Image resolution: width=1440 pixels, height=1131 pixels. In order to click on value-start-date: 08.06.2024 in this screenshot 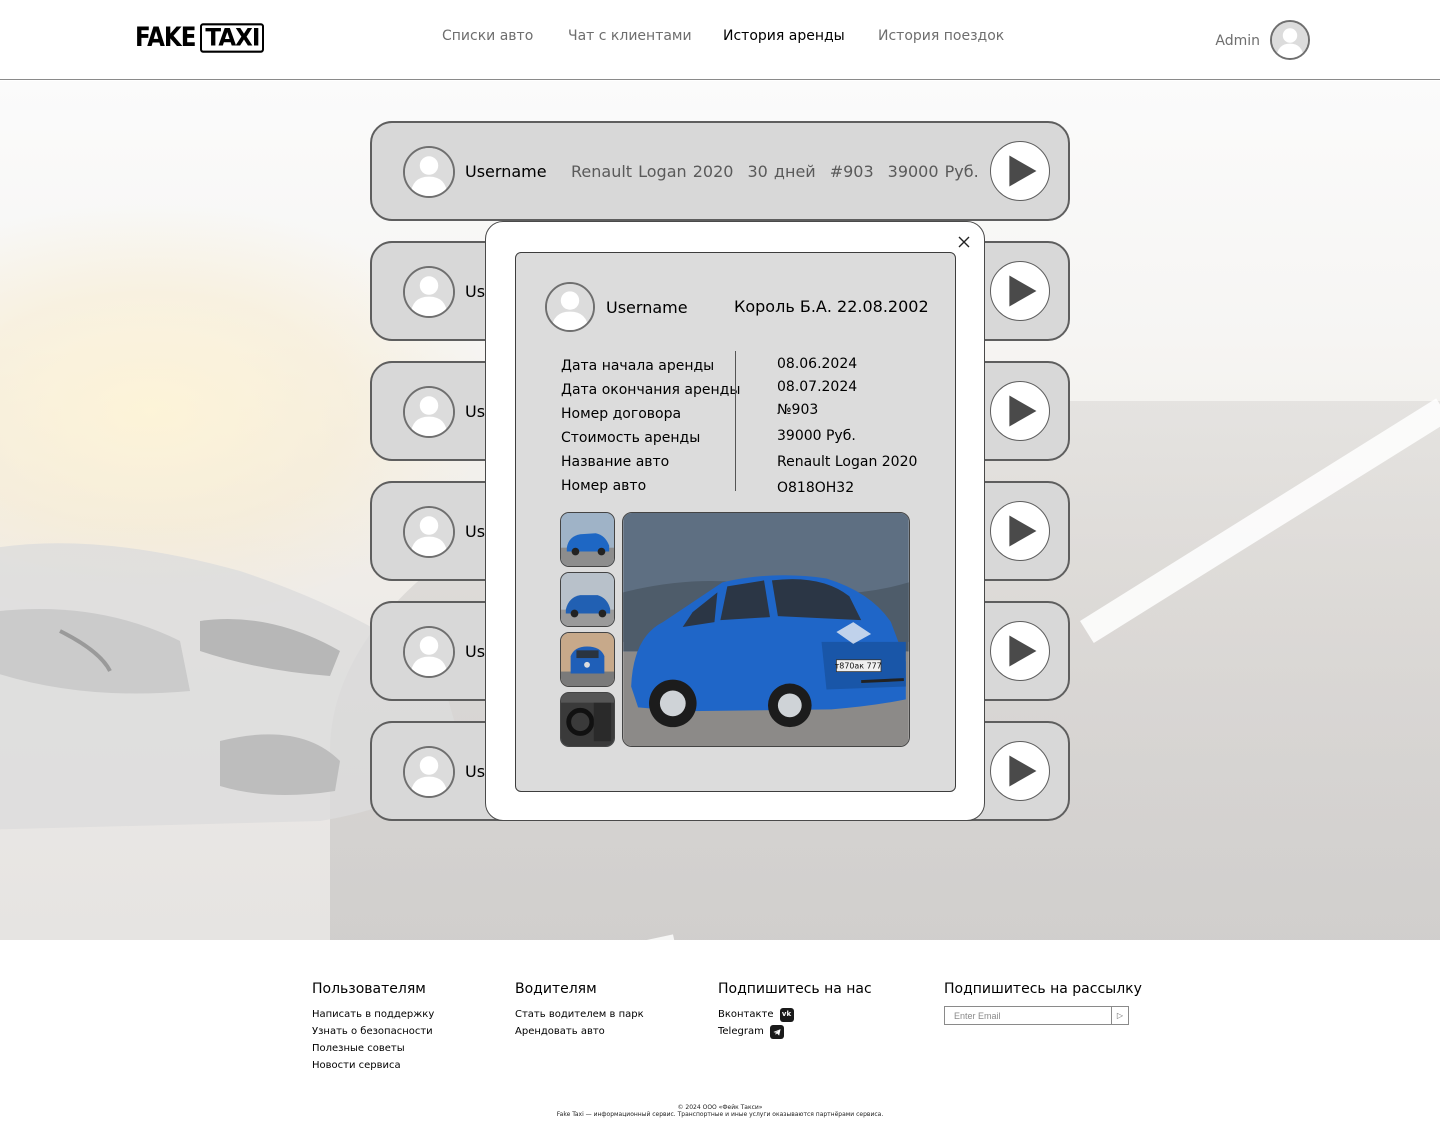, I will do `click(817, 364)`.